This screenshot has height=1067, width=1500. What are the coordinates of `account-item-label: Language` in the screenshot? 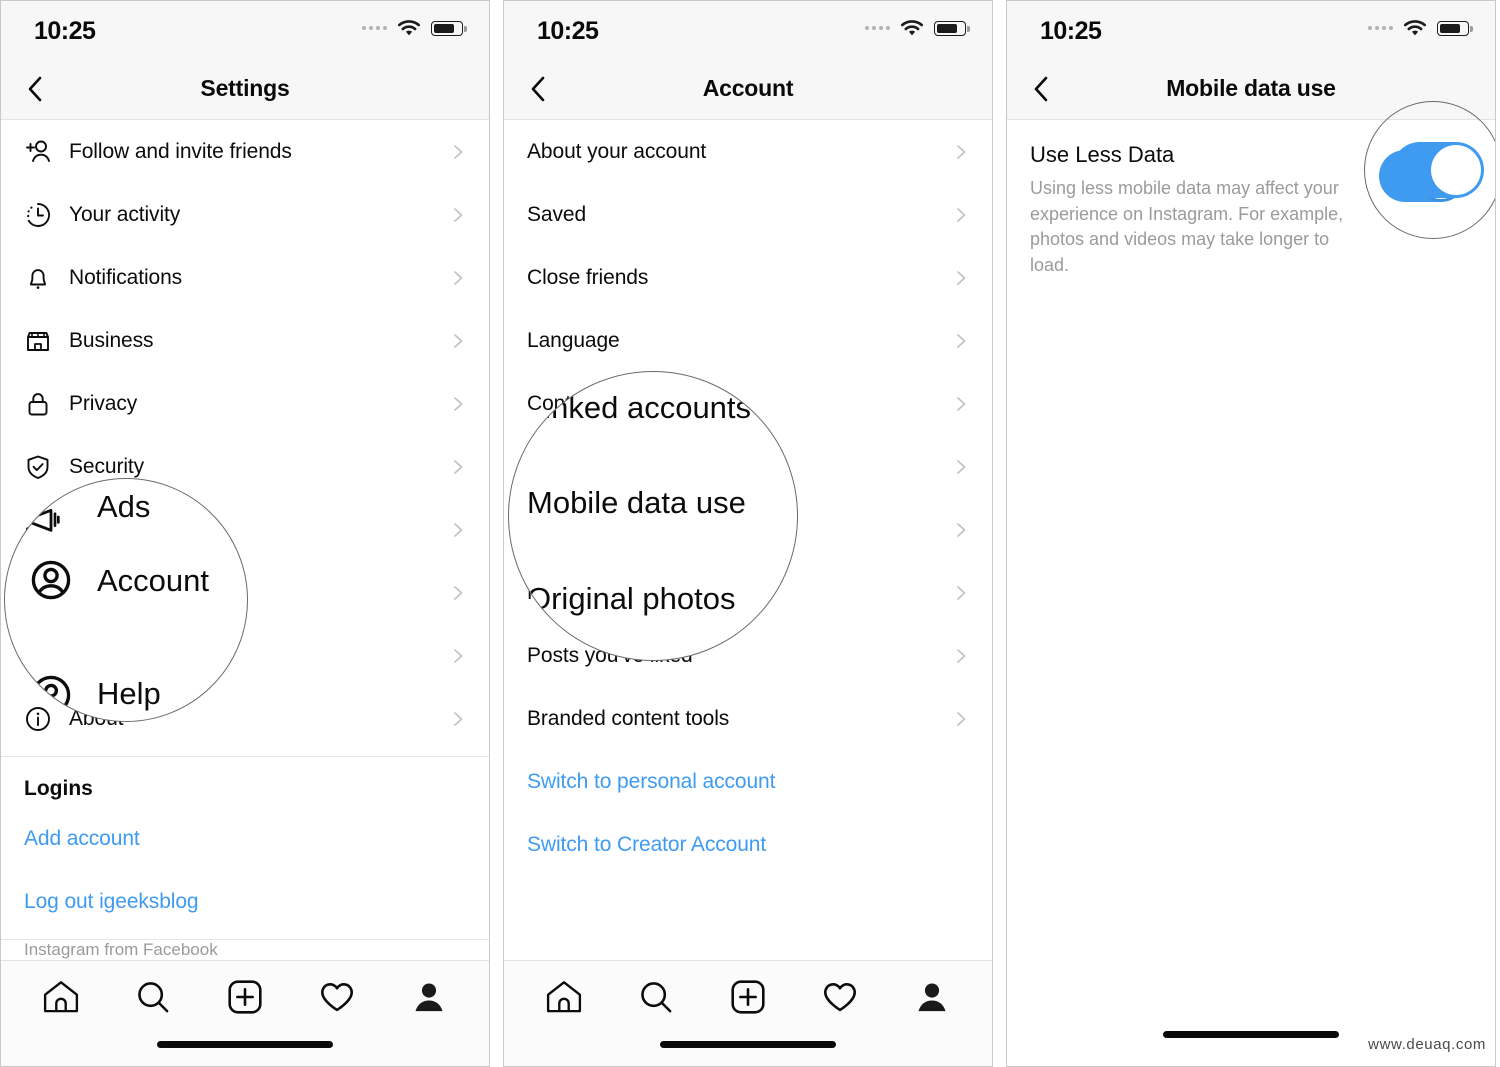 It's located at (573, 340).